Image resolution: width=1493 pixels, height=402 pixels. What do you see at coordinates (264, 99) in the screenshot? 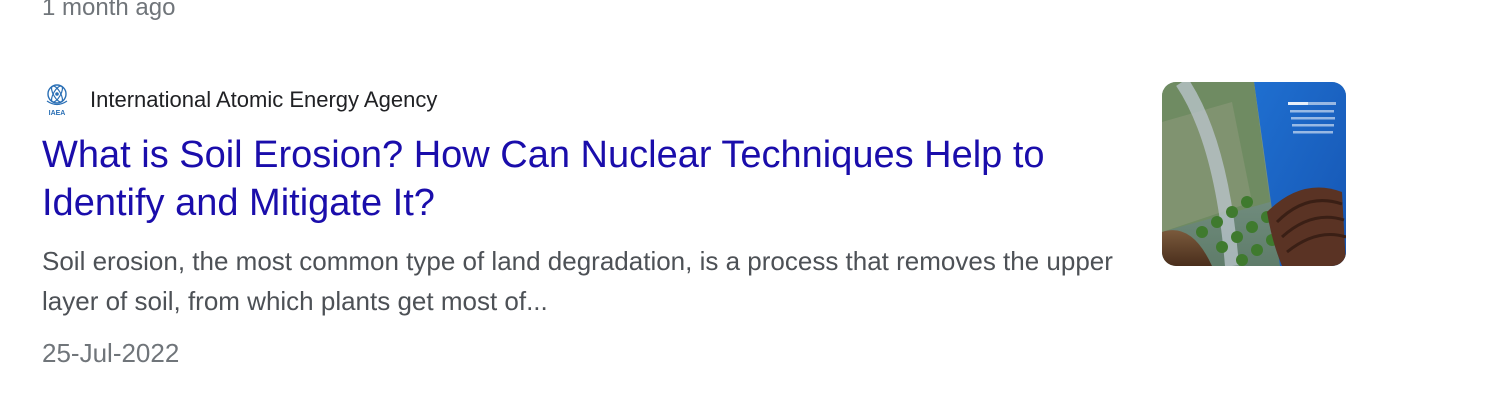
I see `source-name: International Atomic Energy Agency` at bounding box center [264, 99].